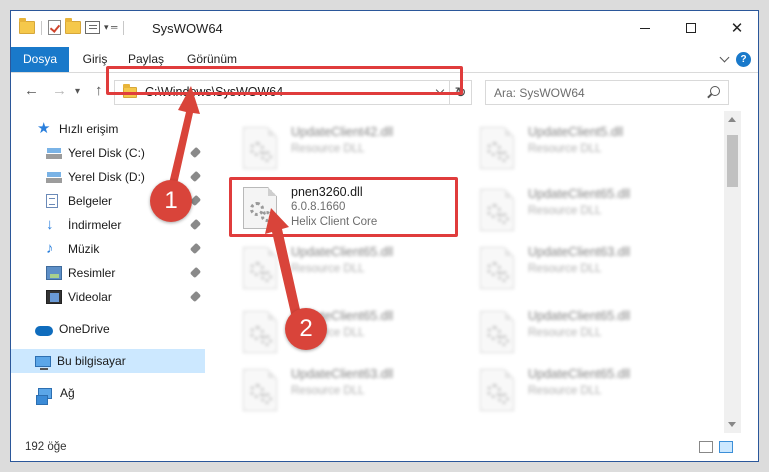 This screenshot has width=769, height=472. What do you see at coordinates (171, 201) in the screenshot?
I see `step-1-badge: 1` at bounding box center [171, 201].